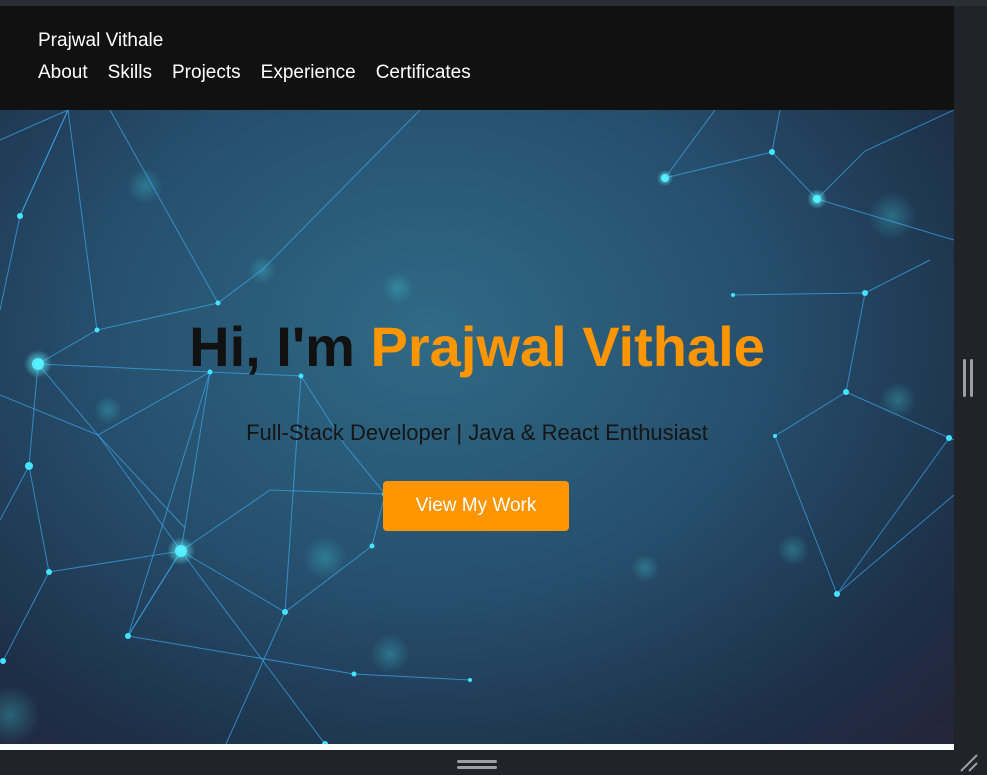 This screenshot has height=775, width=987. I want to click on nav-link-about: About, so click(63, 73).